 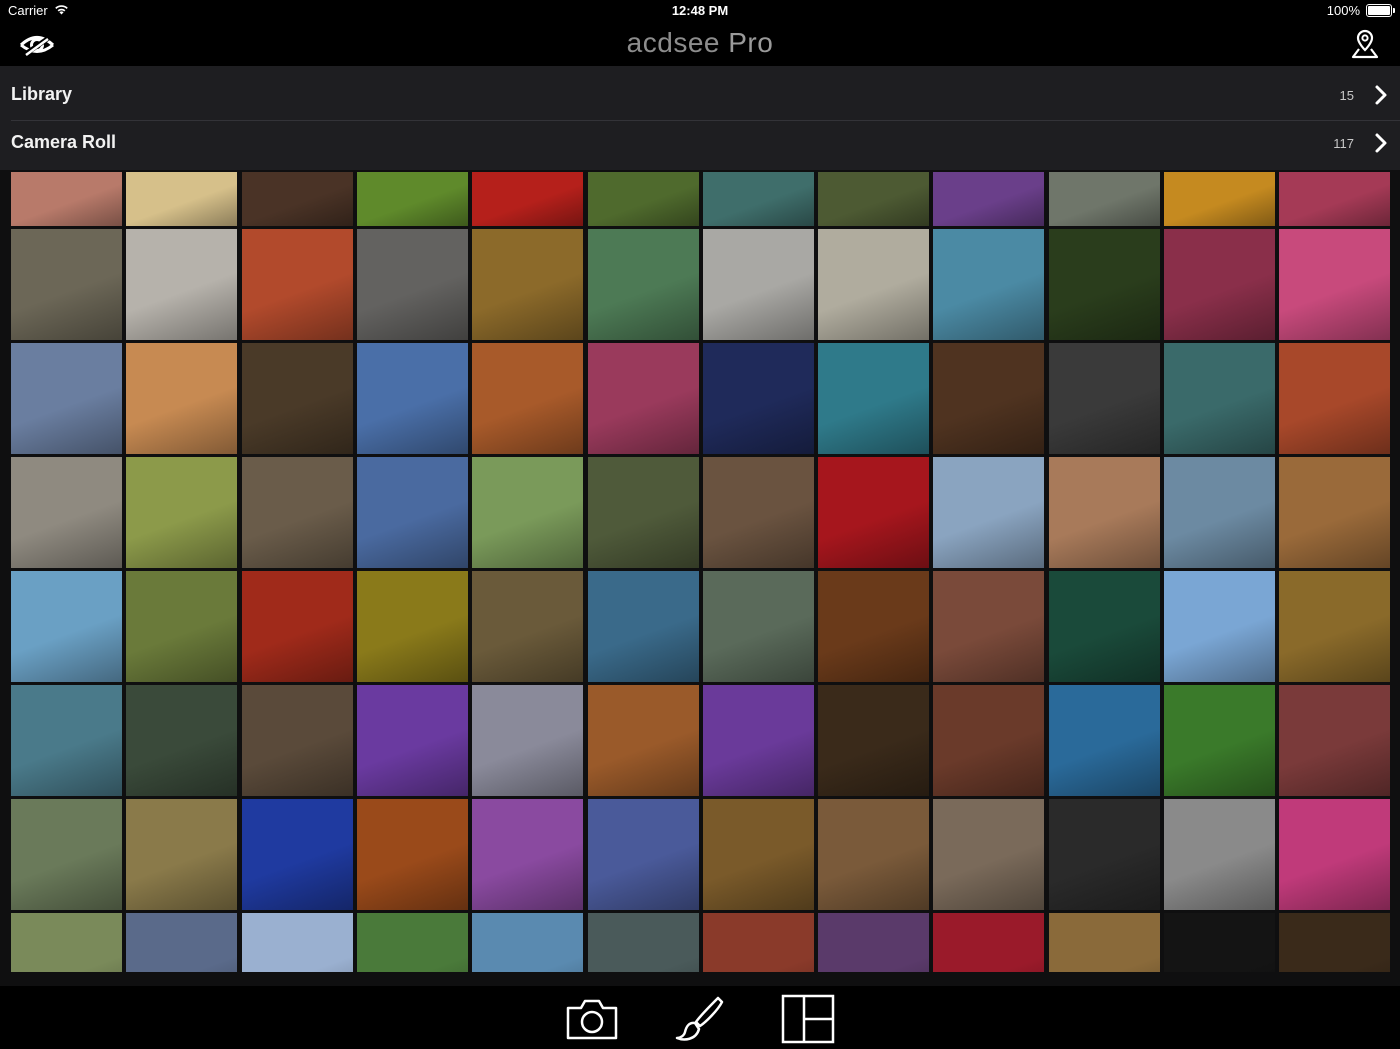 I want to click on album-row-camera-roll: Camera Roll 117, so click(x=700, y=142).